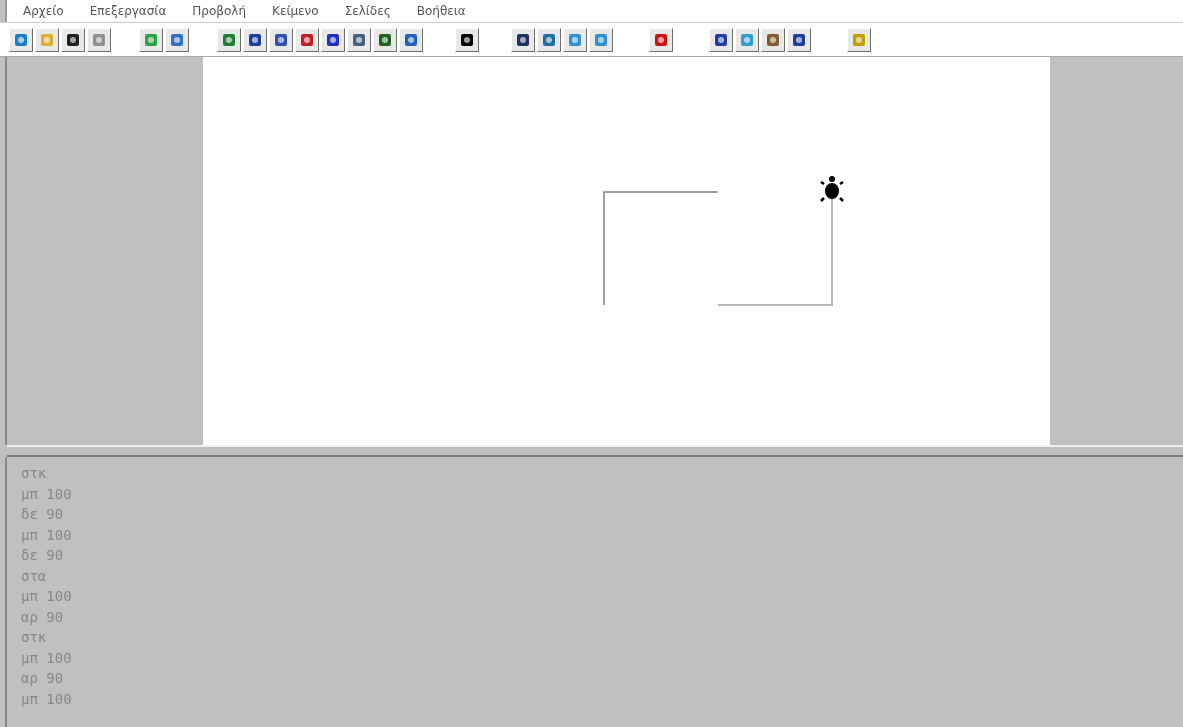  I want to click on menu-item: Αρχείο, so click(43, 11).